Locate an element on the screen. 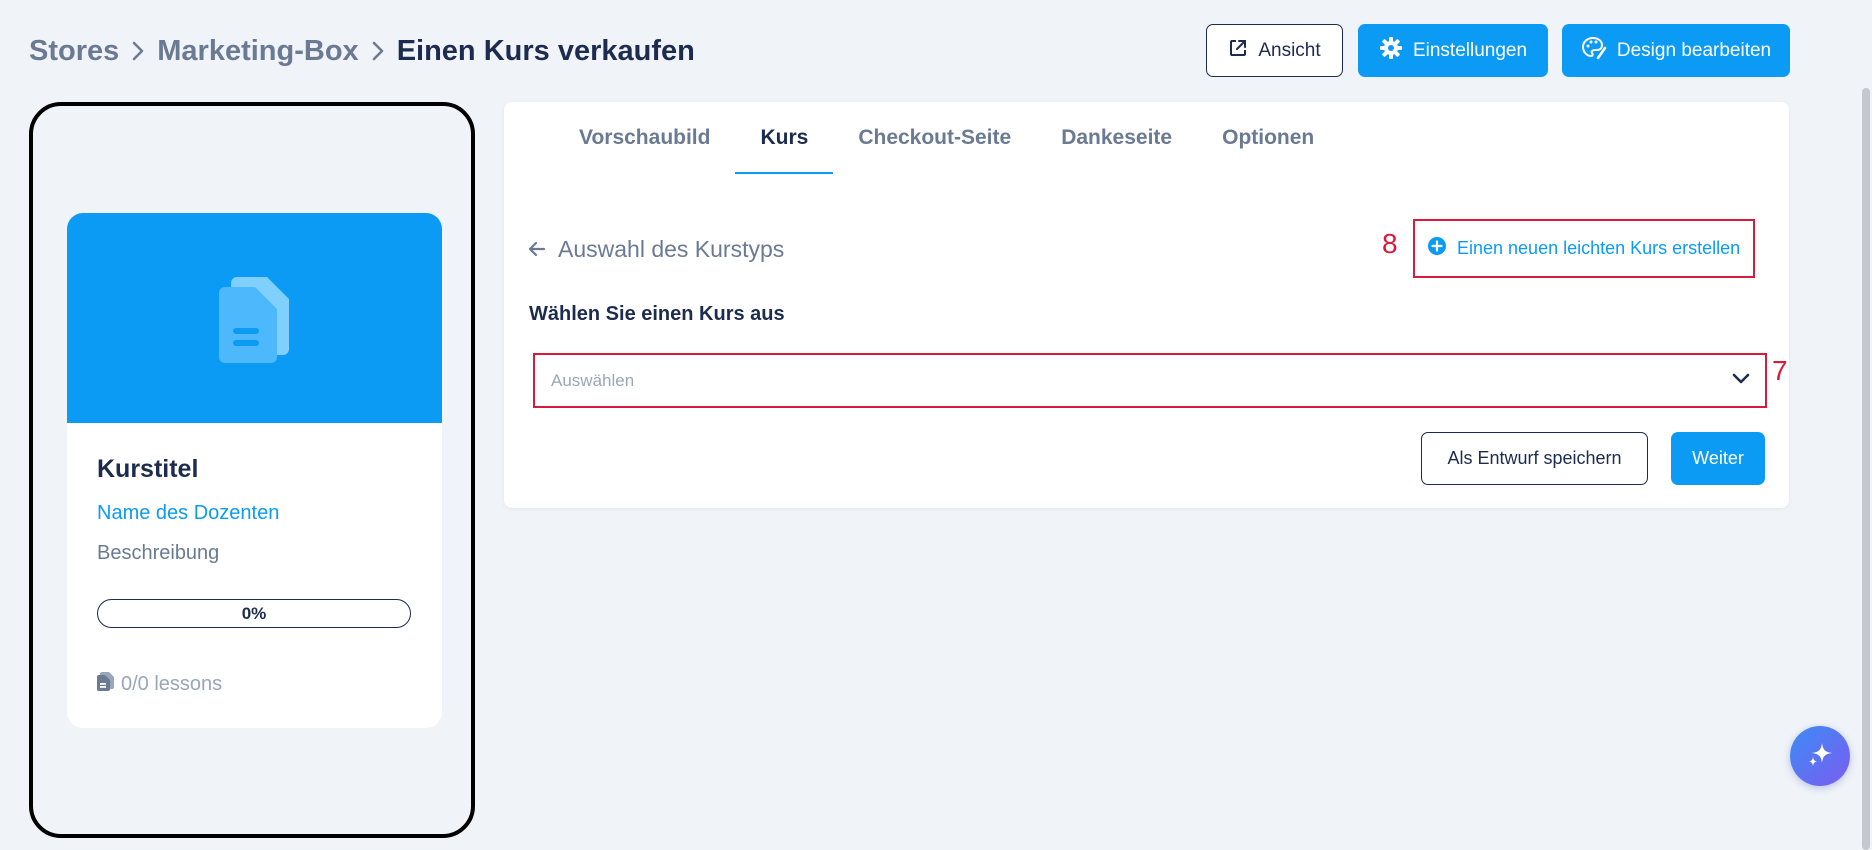 The width and height of the screenshot is (1872, 850). tab-options: Optionen is located at coordinates (1268, 138).